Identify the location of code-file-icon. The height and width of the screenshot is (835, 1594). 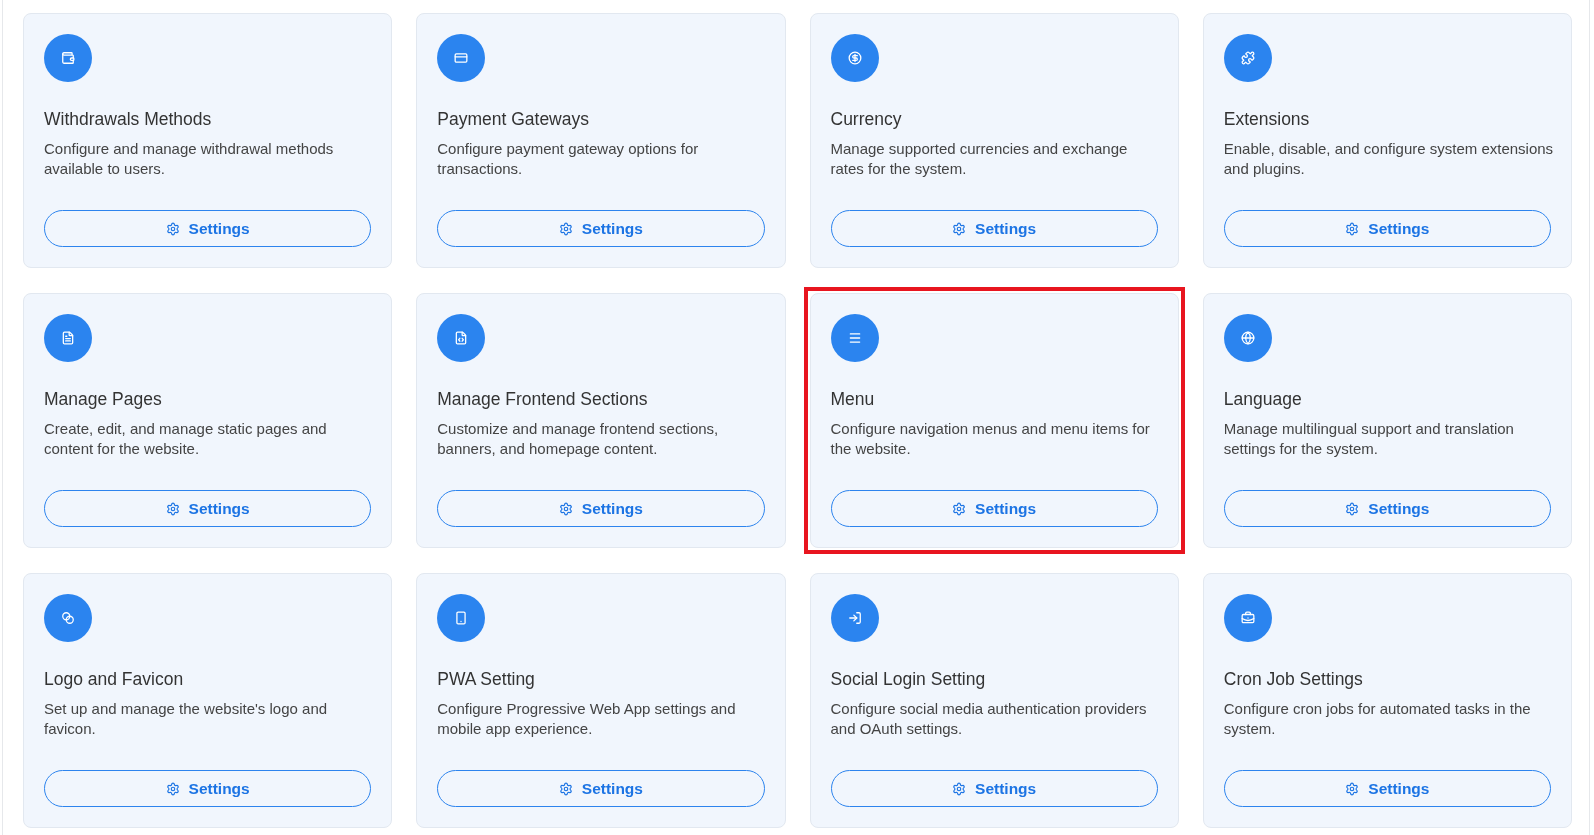
(461, 338).